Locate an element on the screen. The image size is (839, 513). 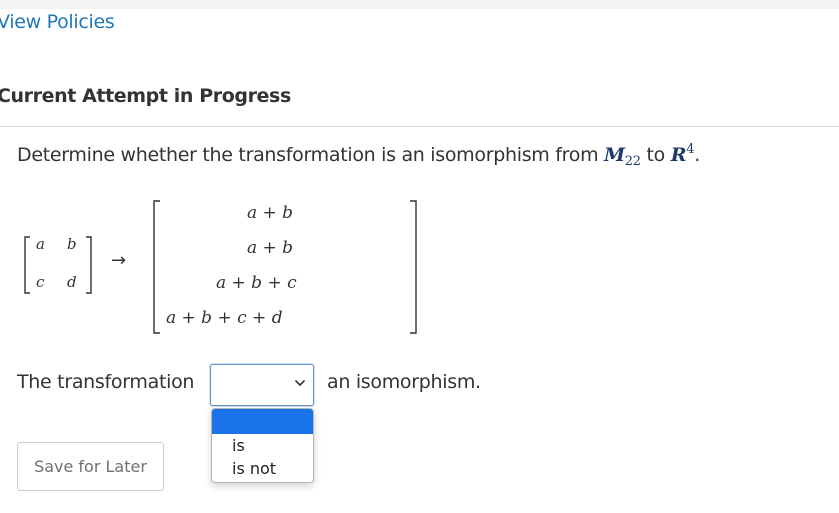
matrix-d: d is located at coordinates (72, 282).